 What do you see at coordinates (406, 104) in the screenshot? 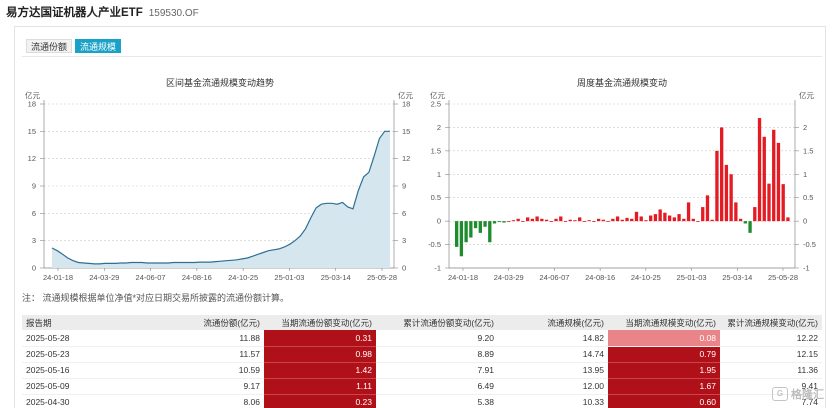
I see `y-tick-label-right: 18` at bounding box center [406, 104].